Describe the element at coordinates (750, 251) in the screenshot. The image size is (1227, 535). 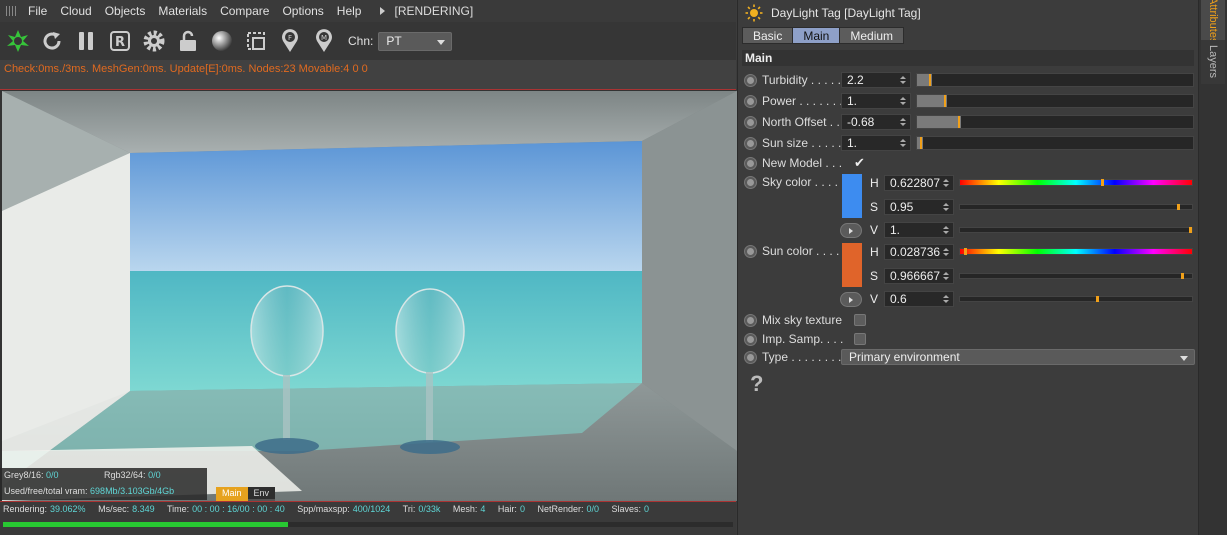
I see `sun-color-anim-icon` at that location.